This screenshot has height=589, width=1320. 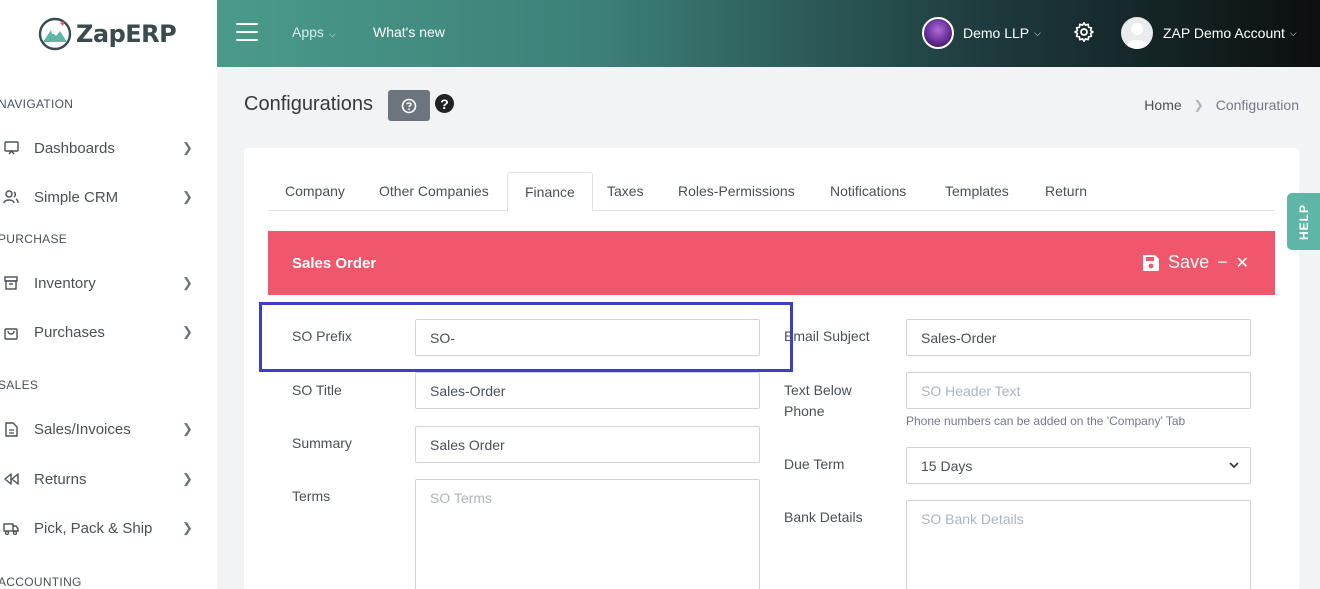 What do you see at coordinates (736, 191) in the screenshot?
I see `tab-roles-permissions: Roles-Permissions` at bounding box center [736, 191].